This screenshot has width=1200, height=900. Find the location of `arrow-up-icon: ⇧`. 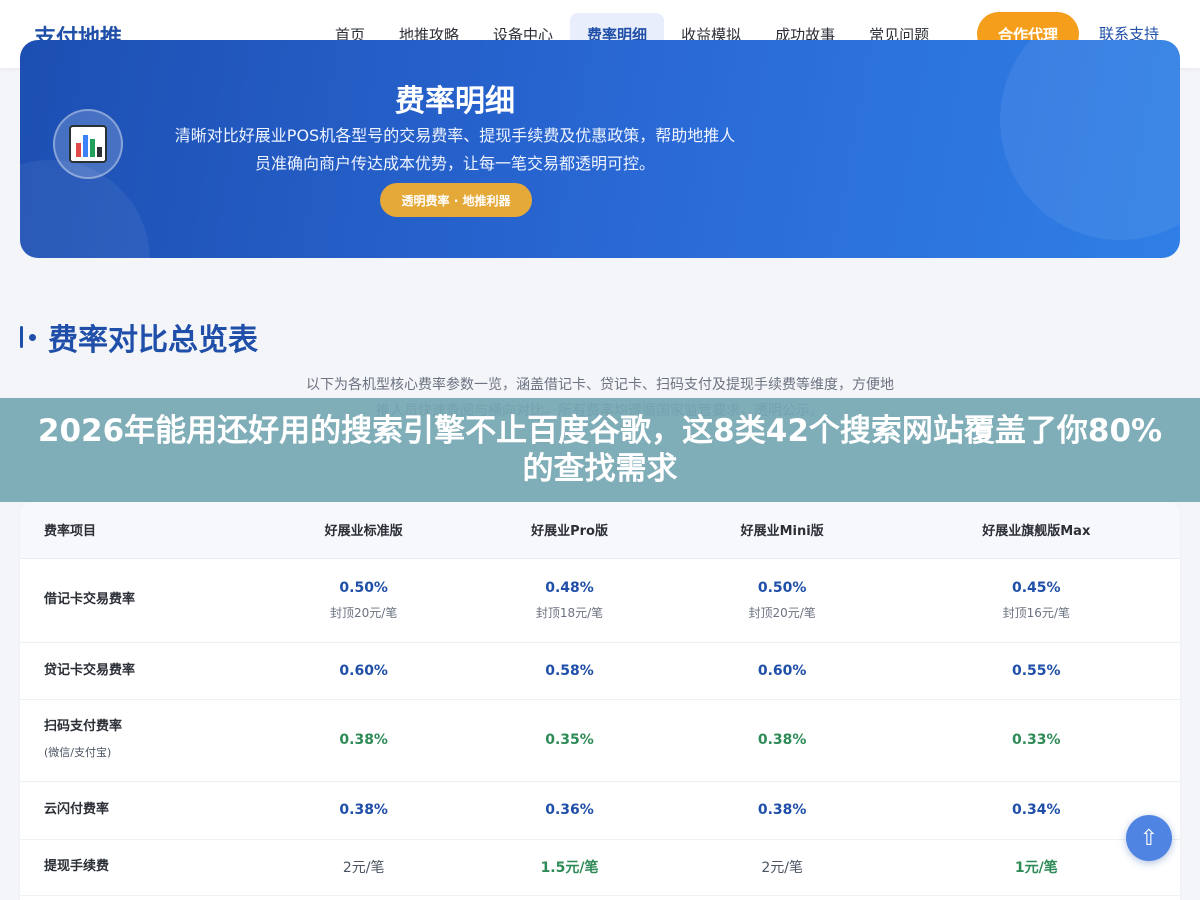

arrow-up-icon: ⇧ is located at coordinates (1149, 838).